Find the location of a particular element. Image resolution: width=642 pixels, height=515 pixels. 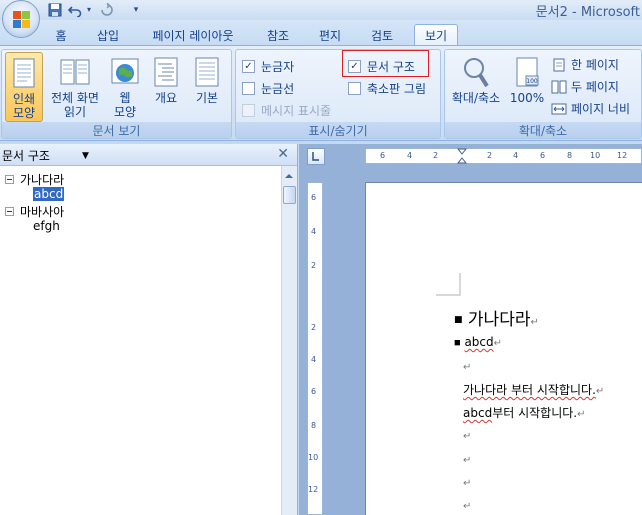

horizontal-ruler: 6 4 2 2 4 6 8 10 12 is located at coordinates (503, 156).